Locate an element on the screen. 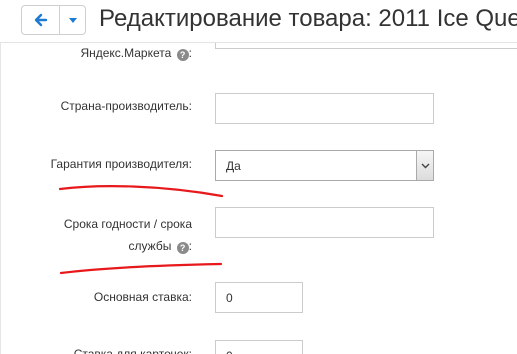 The image size is (517, 354). yandex-market-label: Яндекс.Маркета ?: is located at coordinates (136, 53).